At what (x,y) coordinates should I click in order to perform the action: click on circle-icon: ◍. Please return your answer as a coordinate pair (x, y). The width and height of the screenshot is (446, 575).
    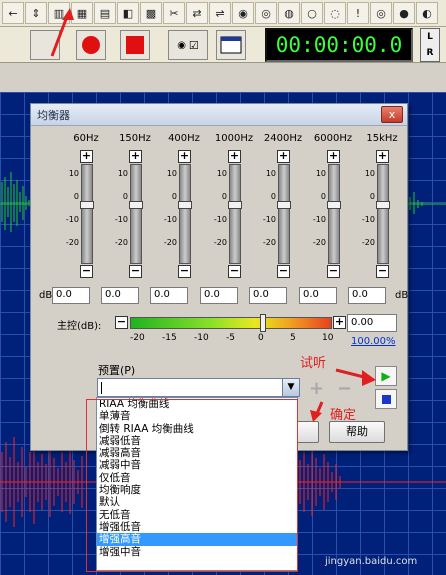
    Looking at the image, I should click on (289, 13).